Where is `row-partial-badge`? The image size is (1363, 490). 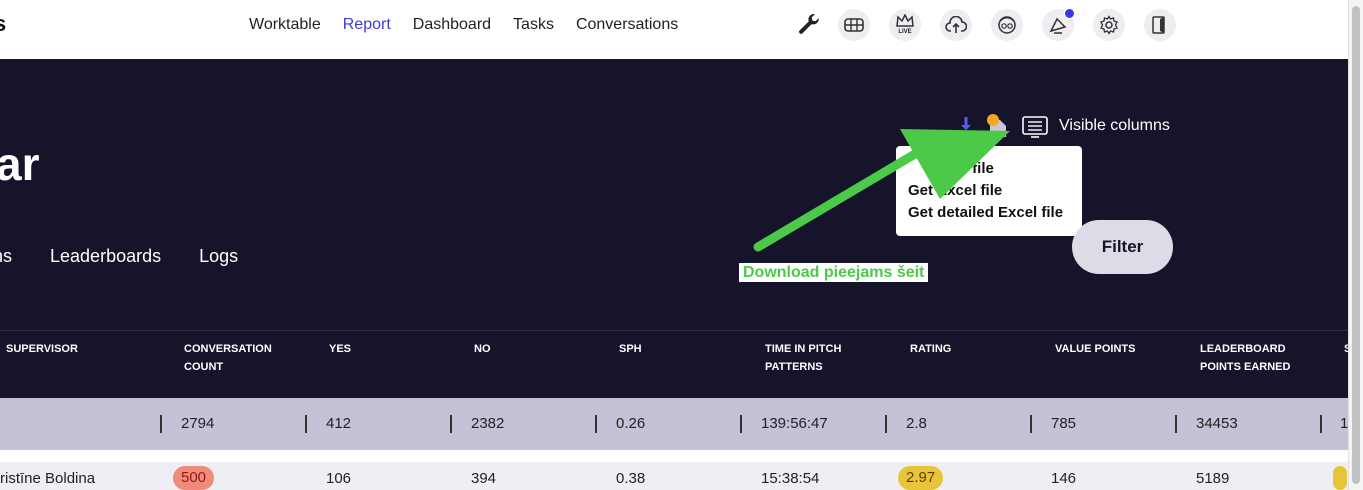
row-partial-badge is located at coordinates (1340, 478).